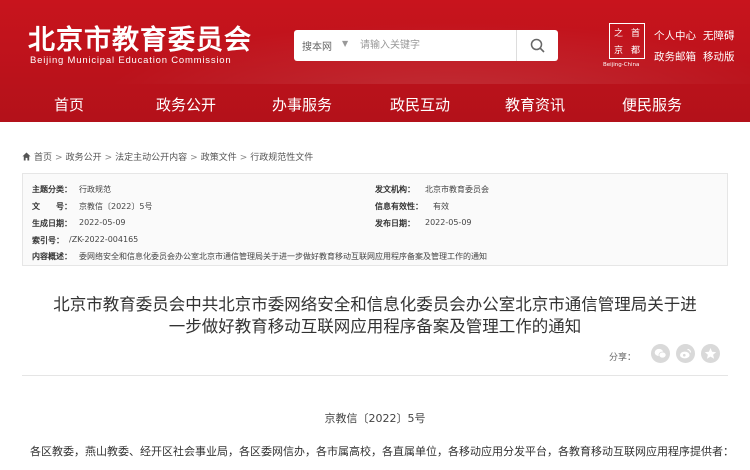 The image size is (750, 470). I want to click on nav-item-interaction: 政民互动, so click(420, 104).